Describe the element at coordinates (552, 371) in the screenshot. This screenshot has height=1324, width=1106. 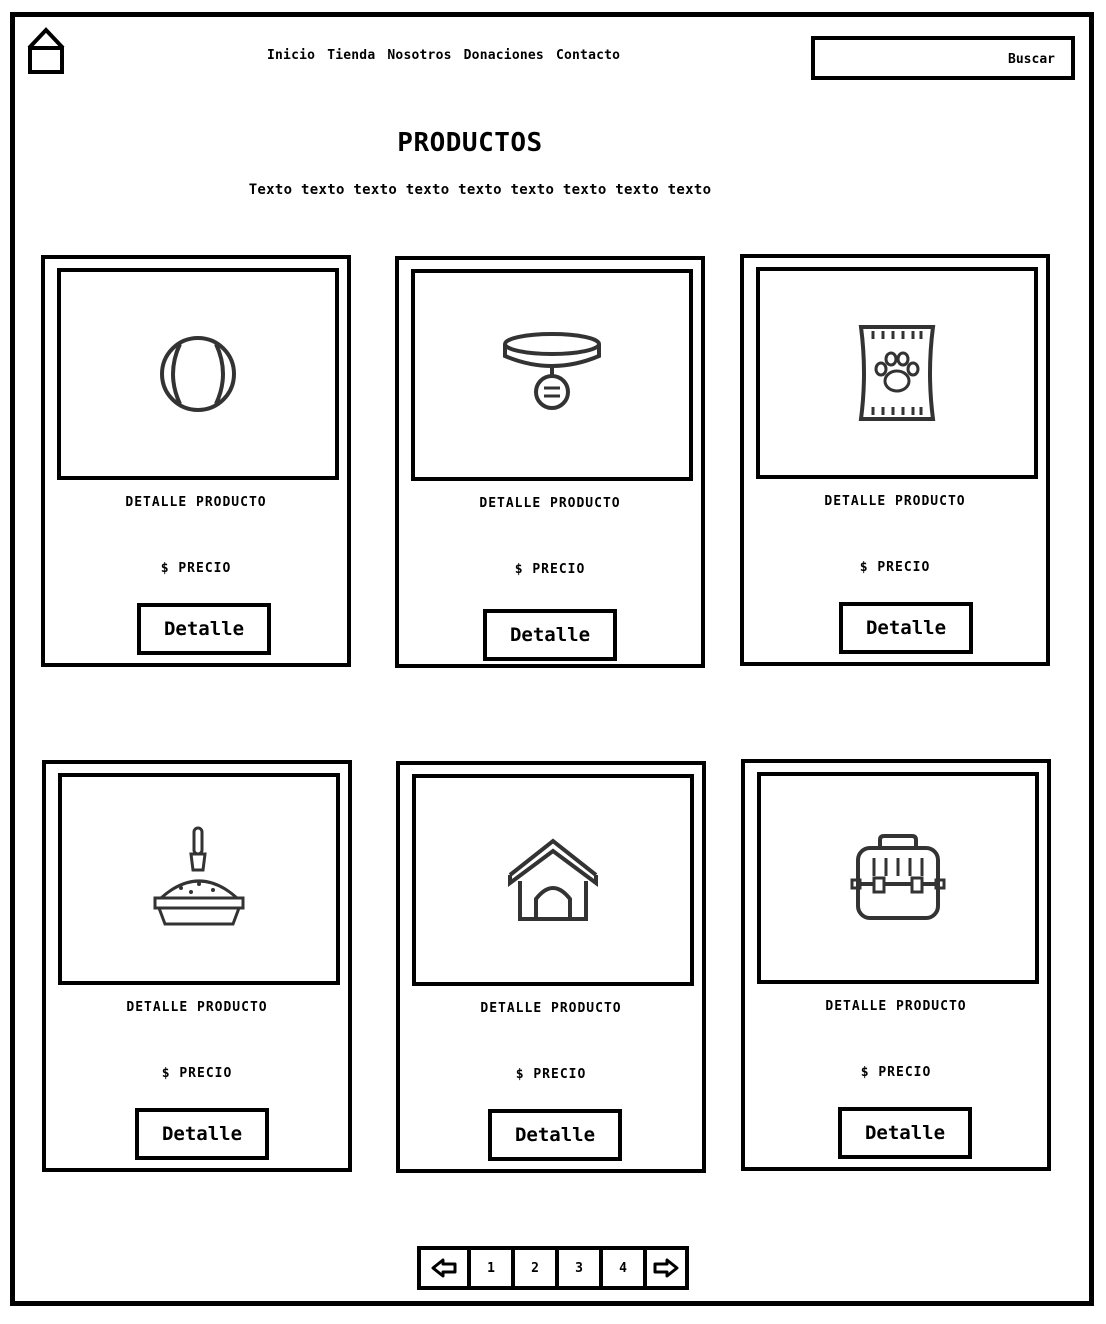
I see `collar-icon` at that location.